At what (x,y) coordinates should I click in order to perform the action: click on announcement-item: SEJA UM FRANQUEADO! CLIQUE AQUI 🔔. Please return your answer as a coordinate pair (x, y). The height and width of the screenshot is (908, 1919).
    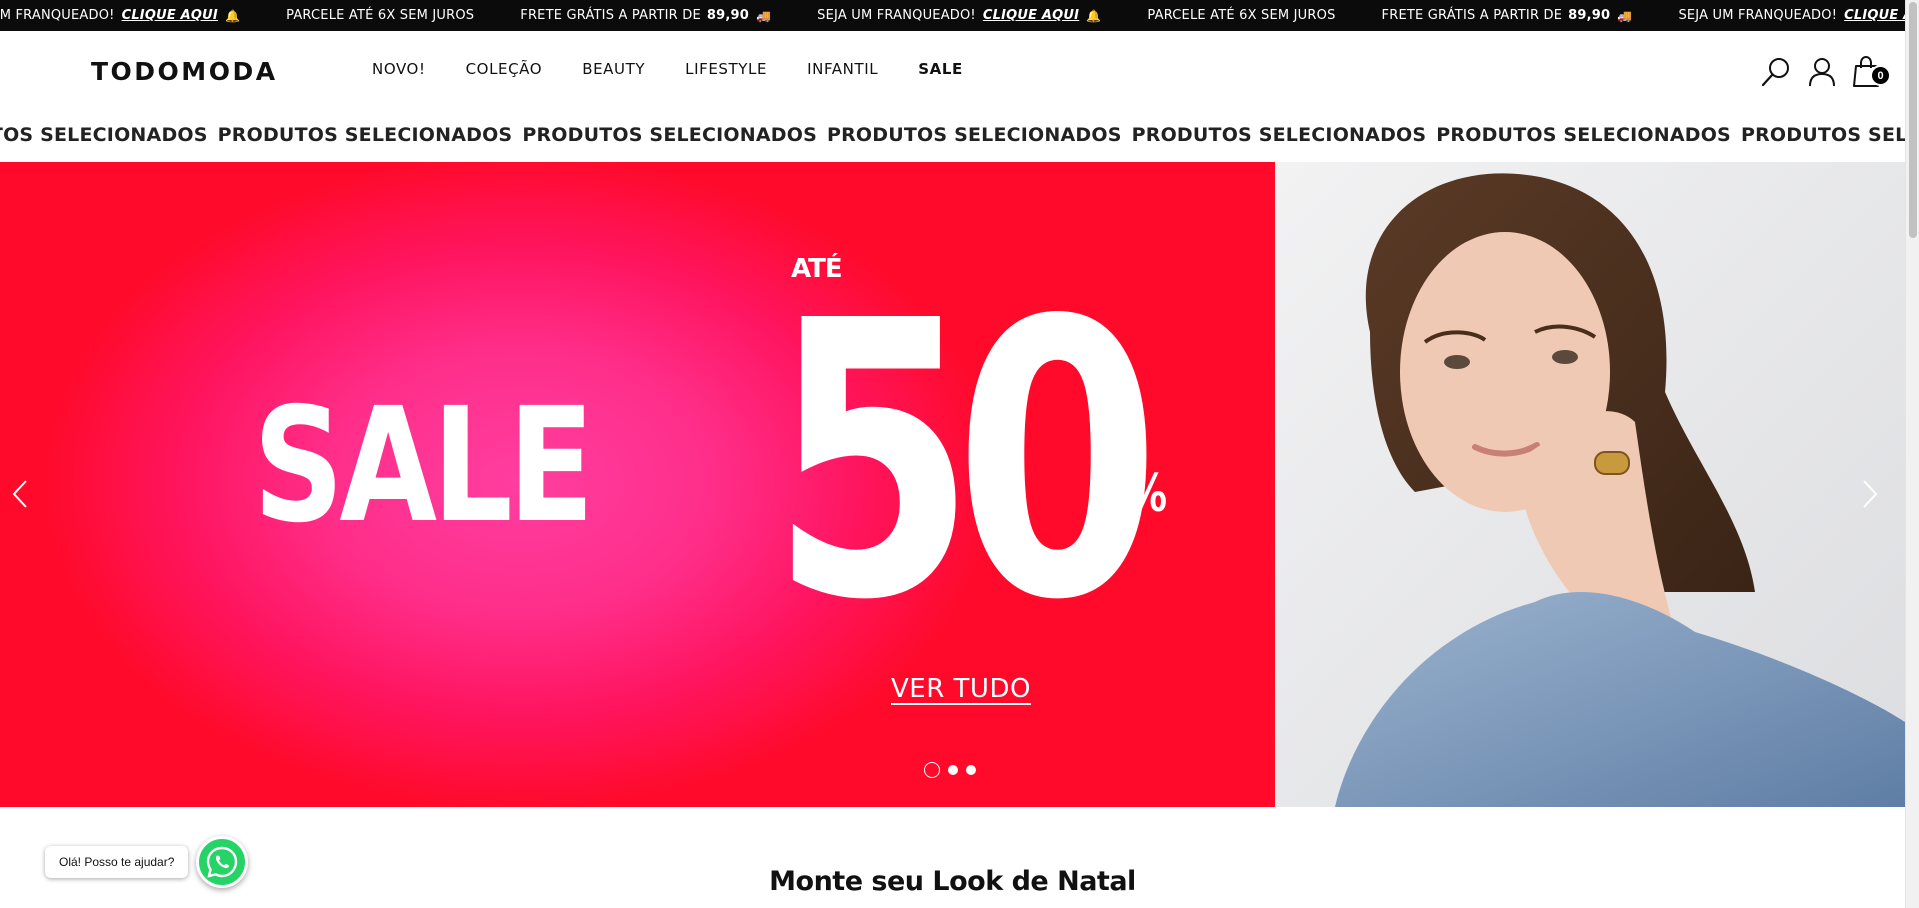
    Looking at the image, I should click on (959, 15).